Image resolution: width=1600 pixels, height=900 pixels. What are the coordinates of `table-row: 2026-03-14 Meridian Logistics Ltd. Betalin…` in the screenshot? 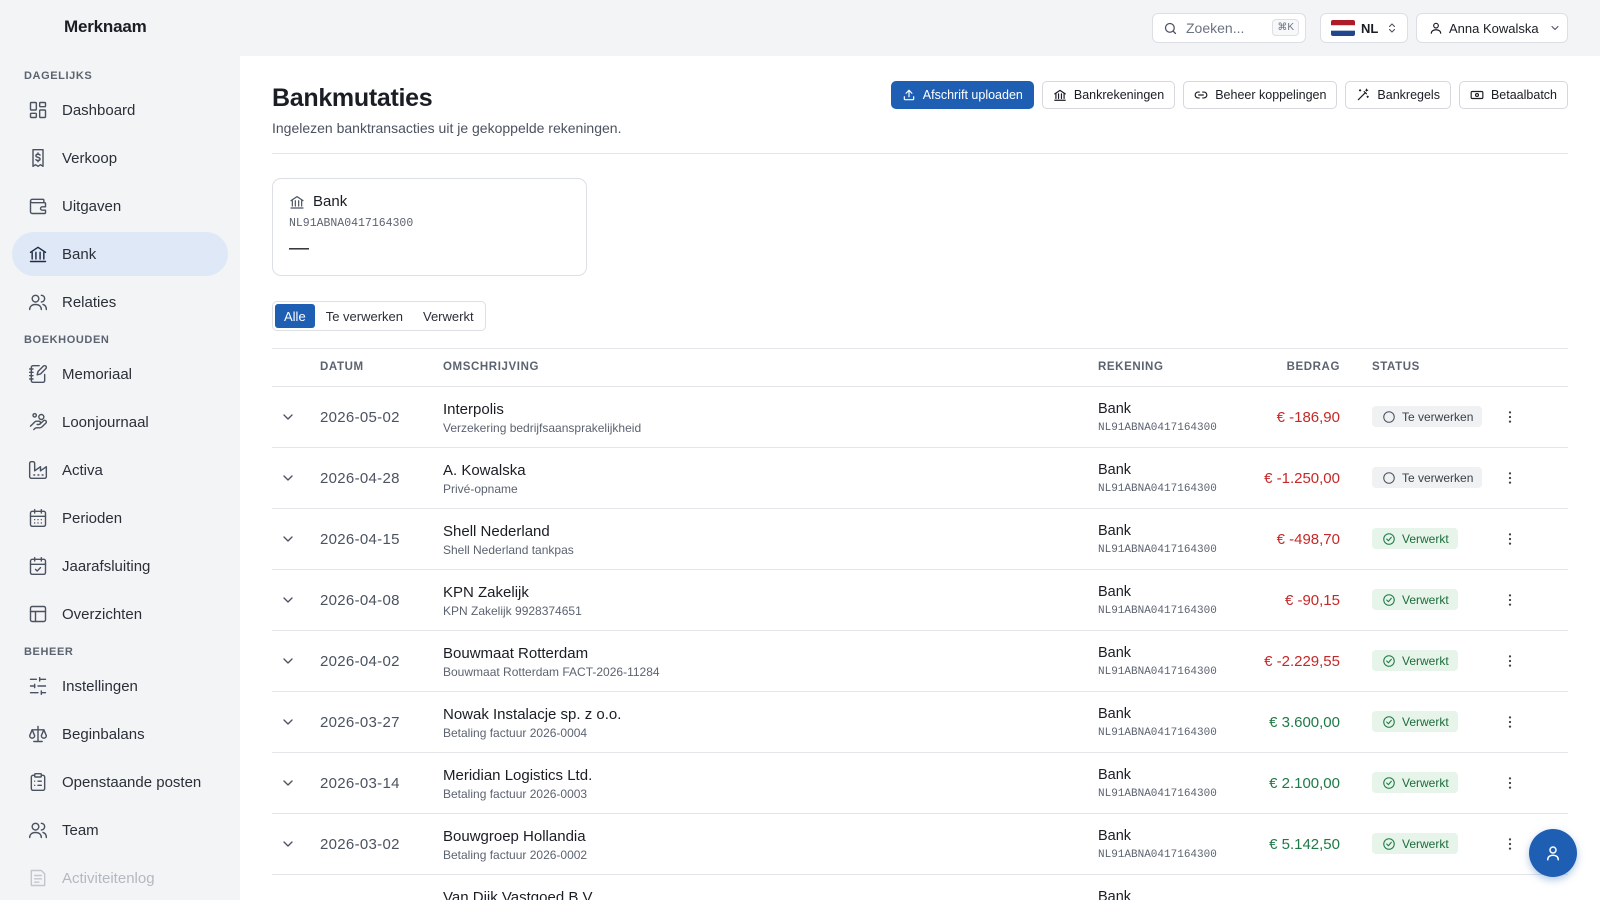 It's located at (920, 783).